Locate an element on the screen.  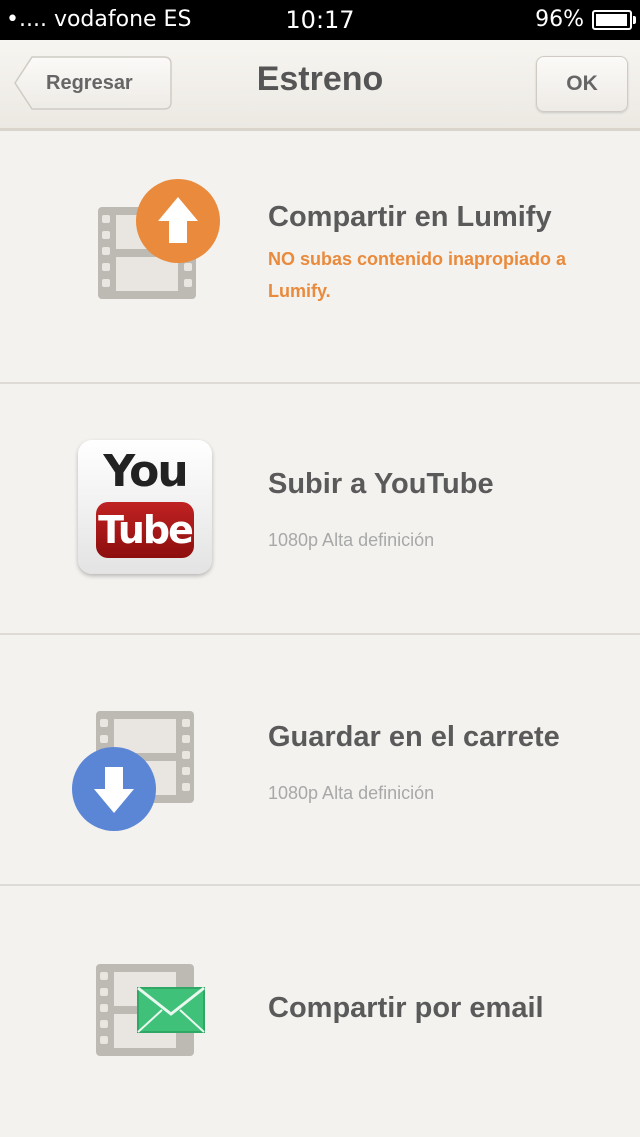
battery-level is located at coordinates (611, 20).